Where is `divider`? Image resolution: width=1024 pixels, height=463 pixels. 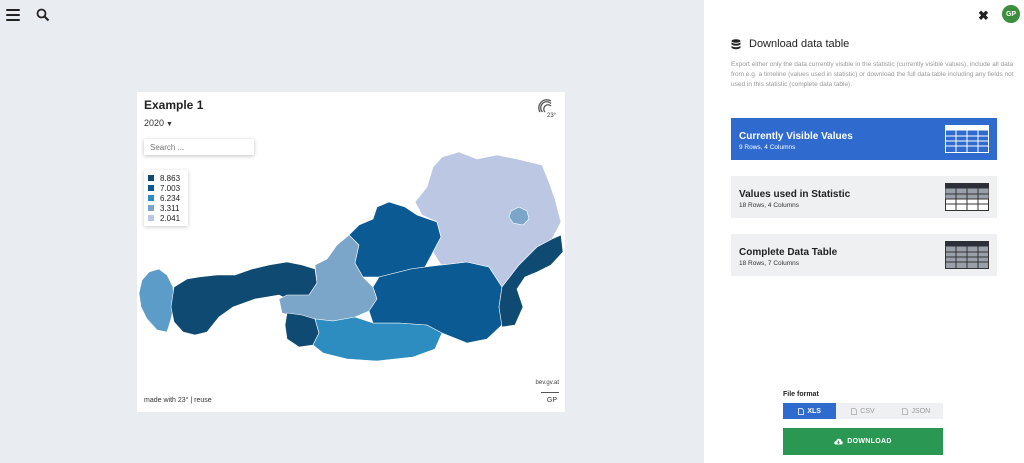 divider is located at coordinates (550, 392).